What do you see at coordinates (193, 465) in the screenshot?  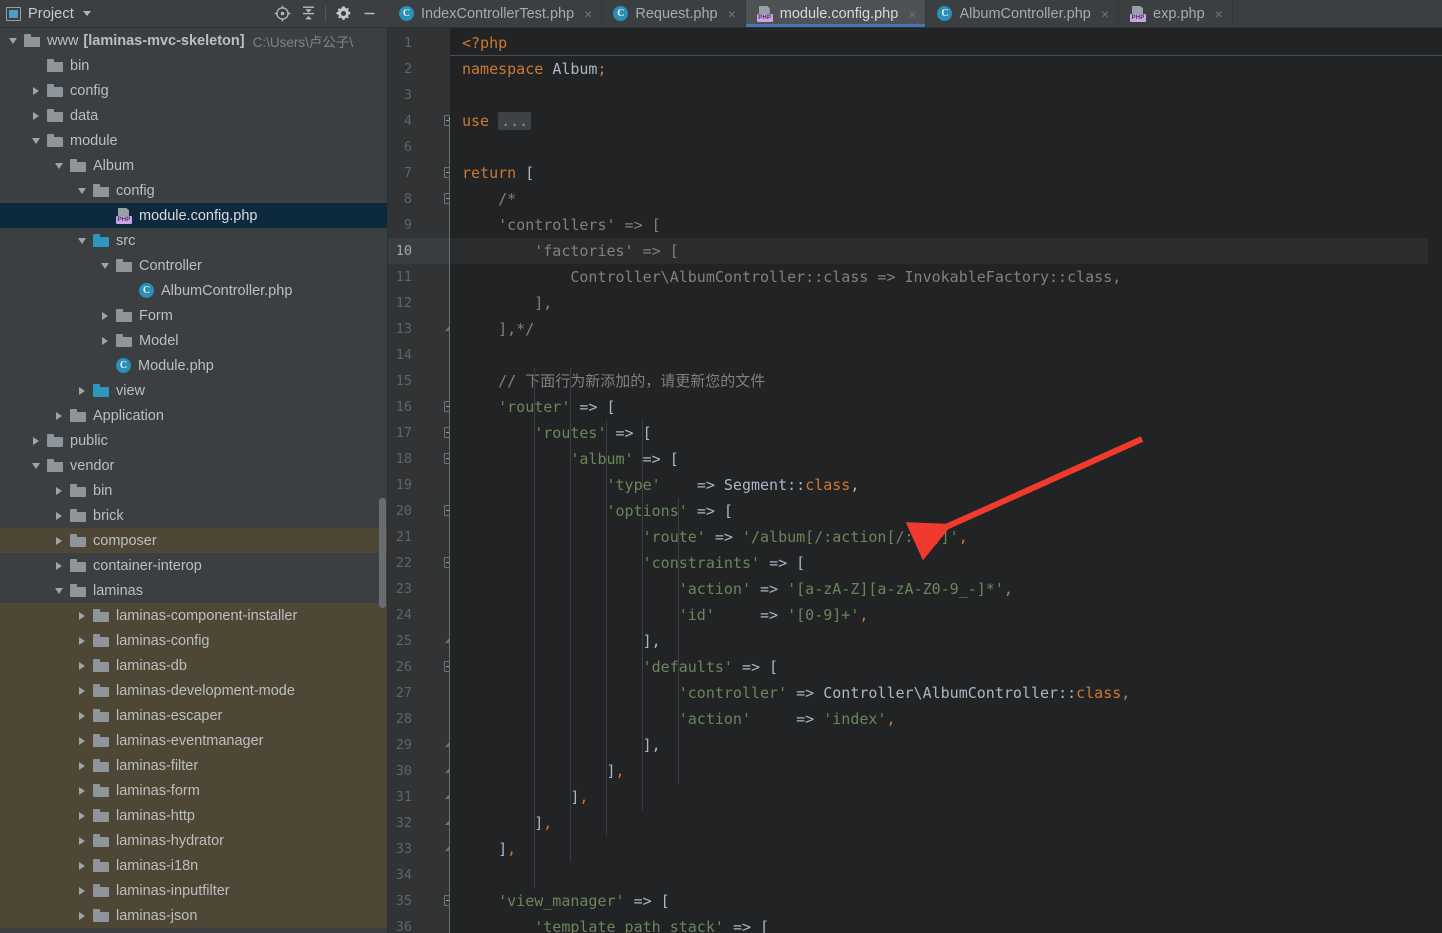 I see `tree-item-vendor: vendor` at bounding box center [193, 465].